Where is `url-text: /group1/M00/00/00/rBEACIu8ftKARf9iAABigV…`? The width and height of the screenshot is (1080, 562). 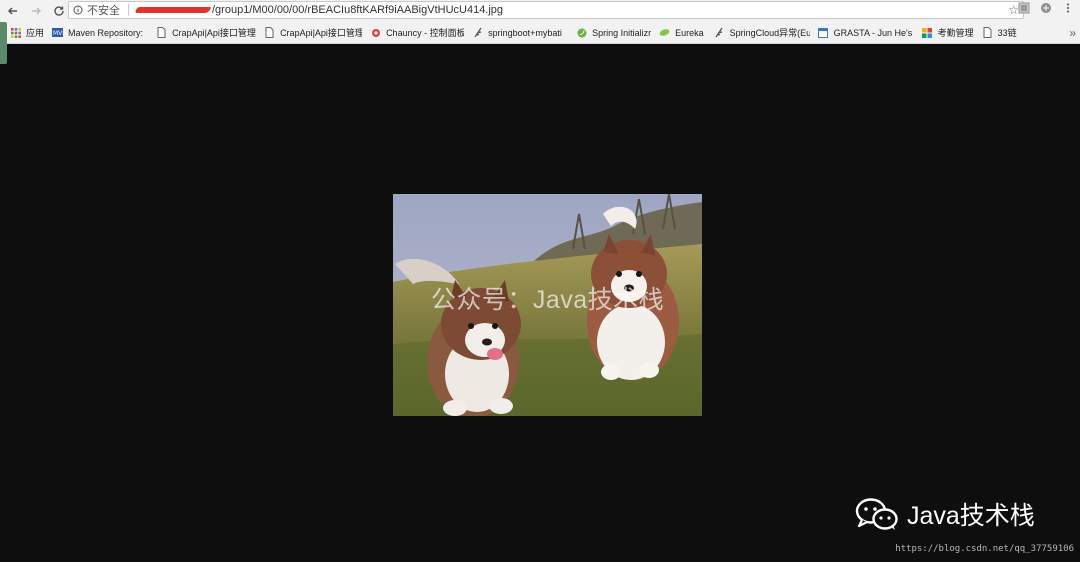
url-text: /group1/M00/00/00/rBEACIu8ftKARf9iAABigV… is located at coordinates (319, 10).